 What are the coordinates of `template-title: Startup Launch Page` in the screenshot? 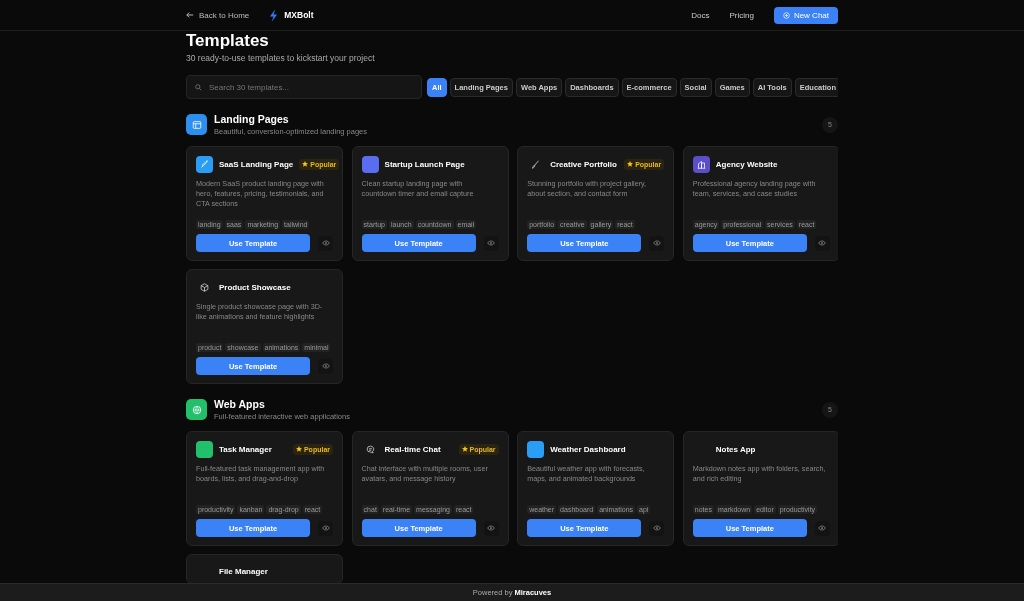 It's located at (425, 164).